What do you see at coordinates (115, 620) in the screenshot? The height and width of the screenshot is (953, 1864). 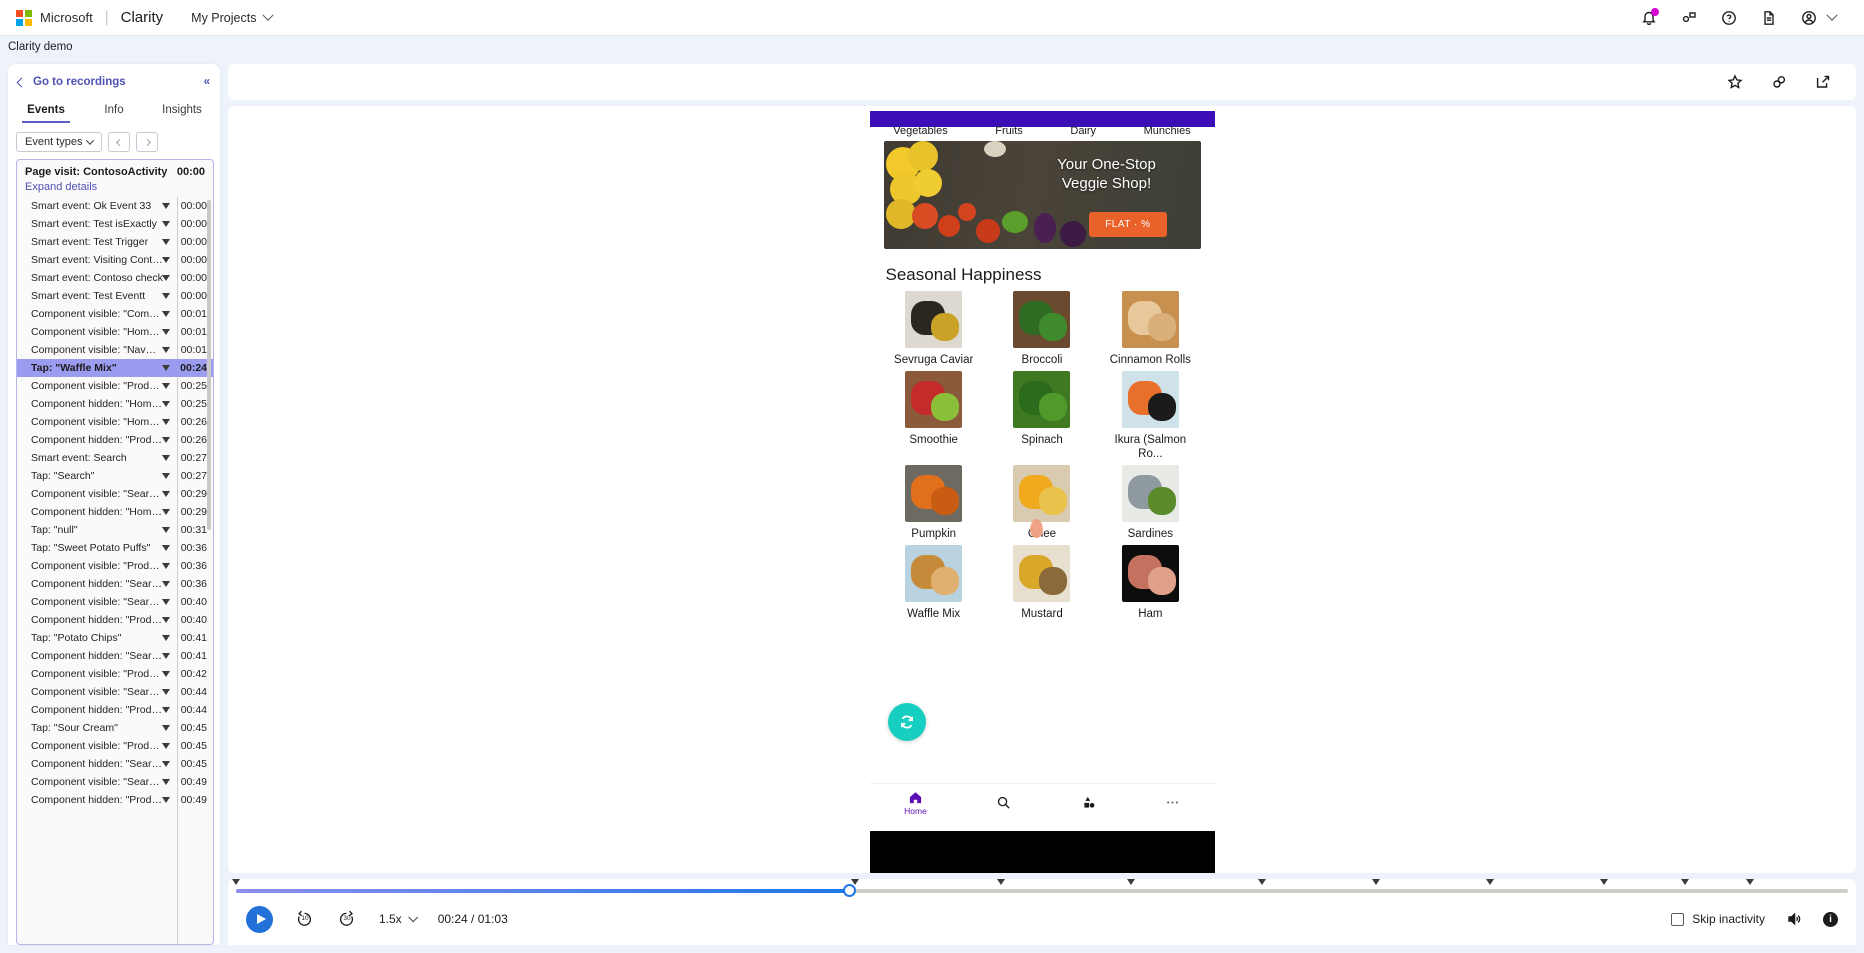 I see `event-row: Component hidden: "ProductFra... 00:40` at bounding box center [115, 620].